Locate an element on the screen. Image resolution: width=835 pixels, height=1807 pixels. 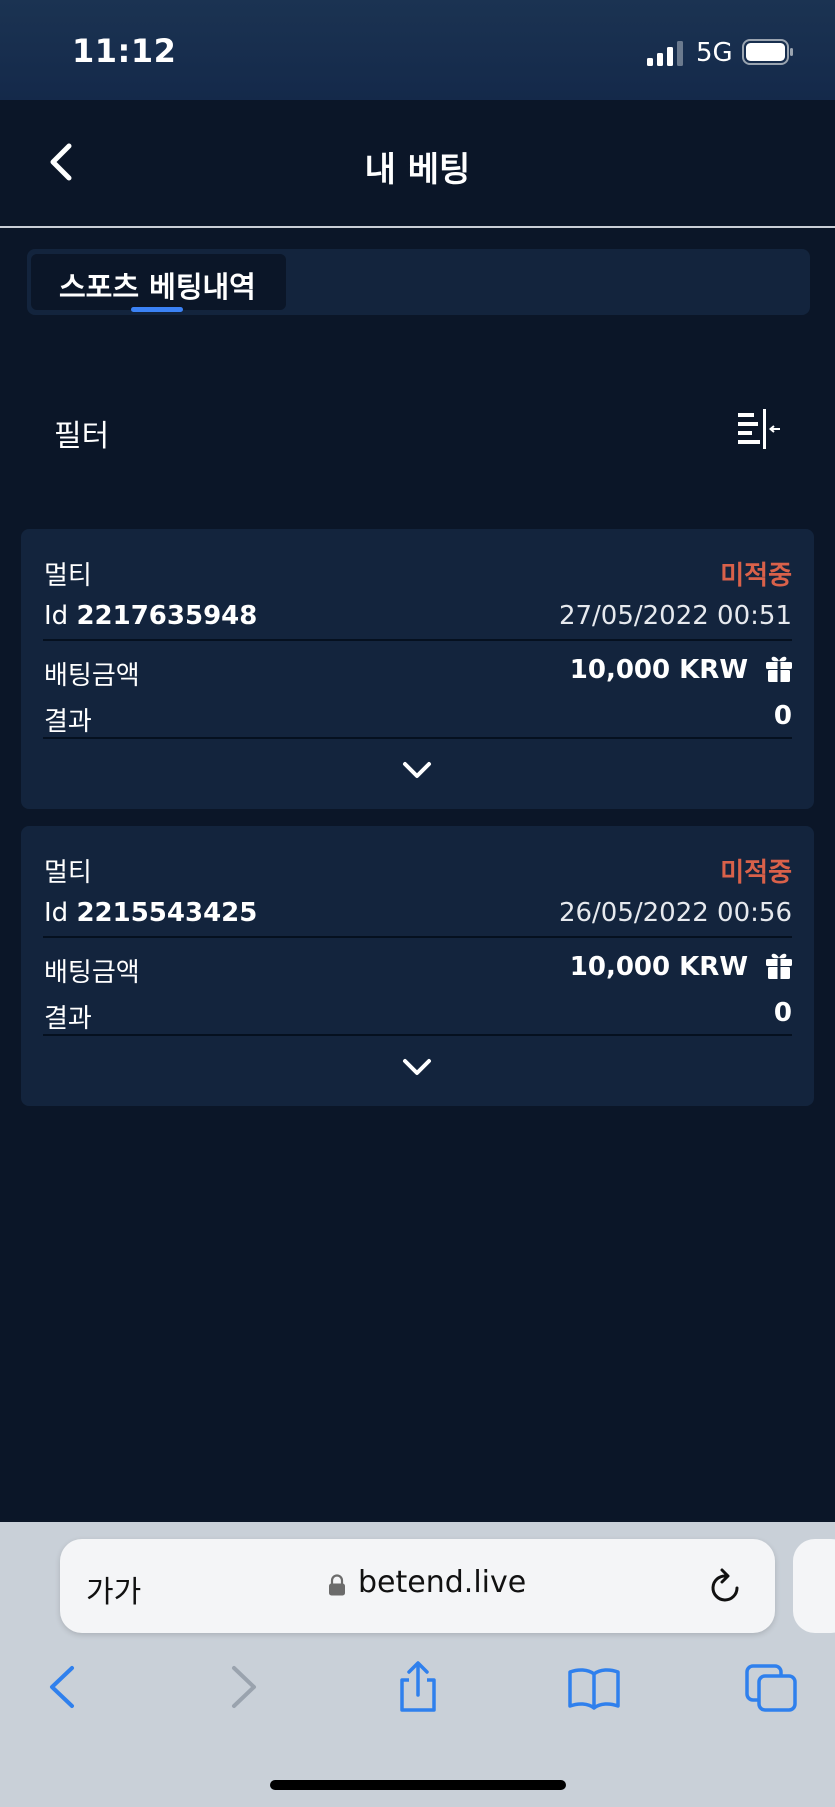
app-header: 내 베팅 is located at coordinates (417, 164).